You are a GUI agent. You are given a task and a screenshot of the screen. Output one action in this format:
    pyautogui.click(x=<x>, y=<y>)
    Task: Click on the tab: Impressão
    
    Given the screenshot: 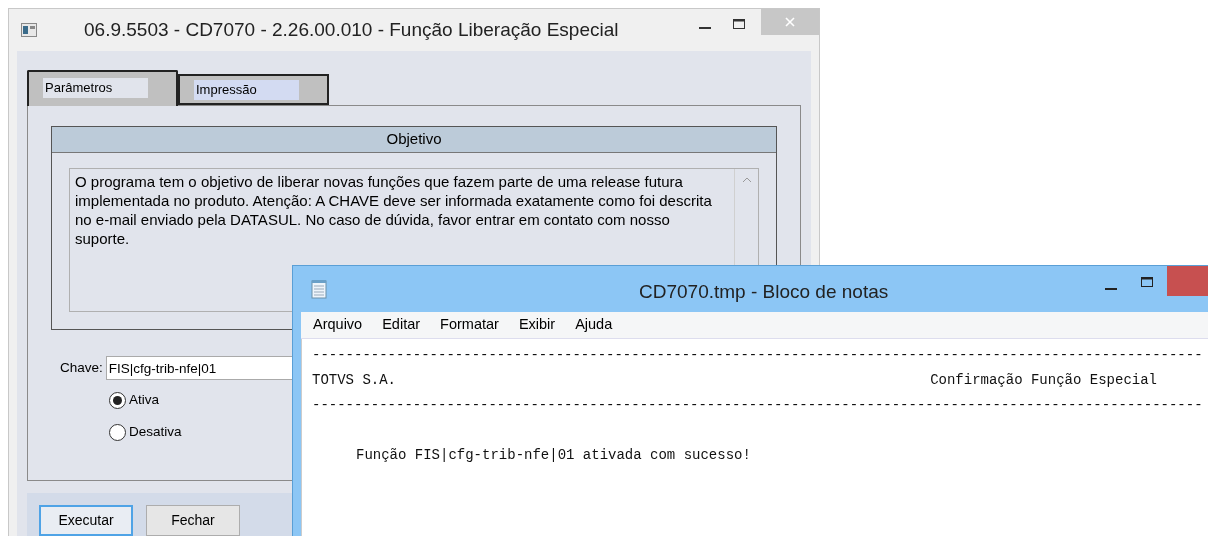 What is the action you would take?
    pyautogui.click(x=253, y=89)
    